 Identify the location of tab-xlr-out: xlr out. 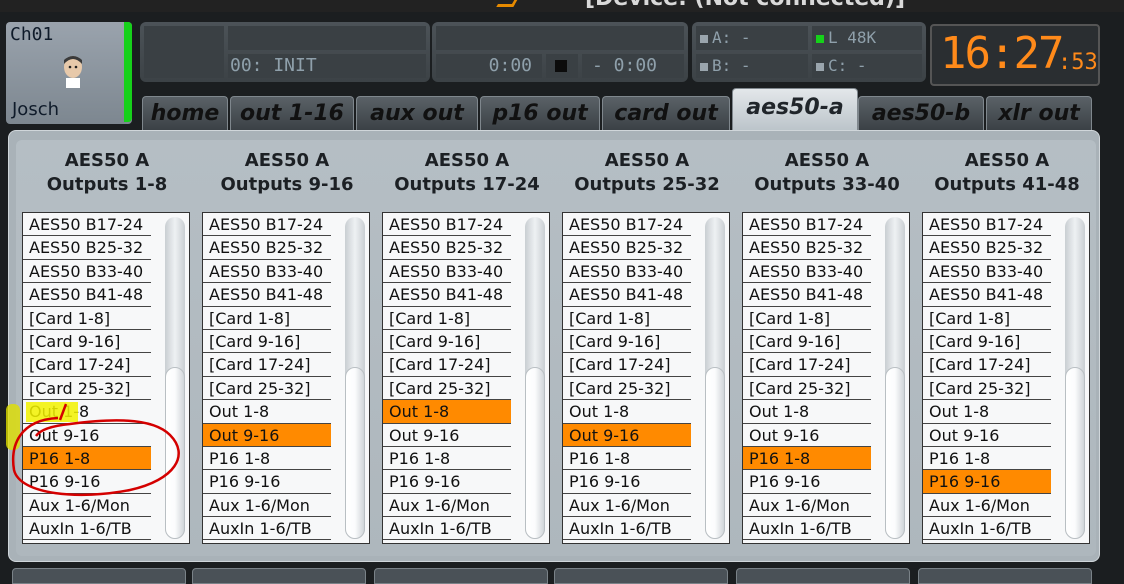
(1039, 113).